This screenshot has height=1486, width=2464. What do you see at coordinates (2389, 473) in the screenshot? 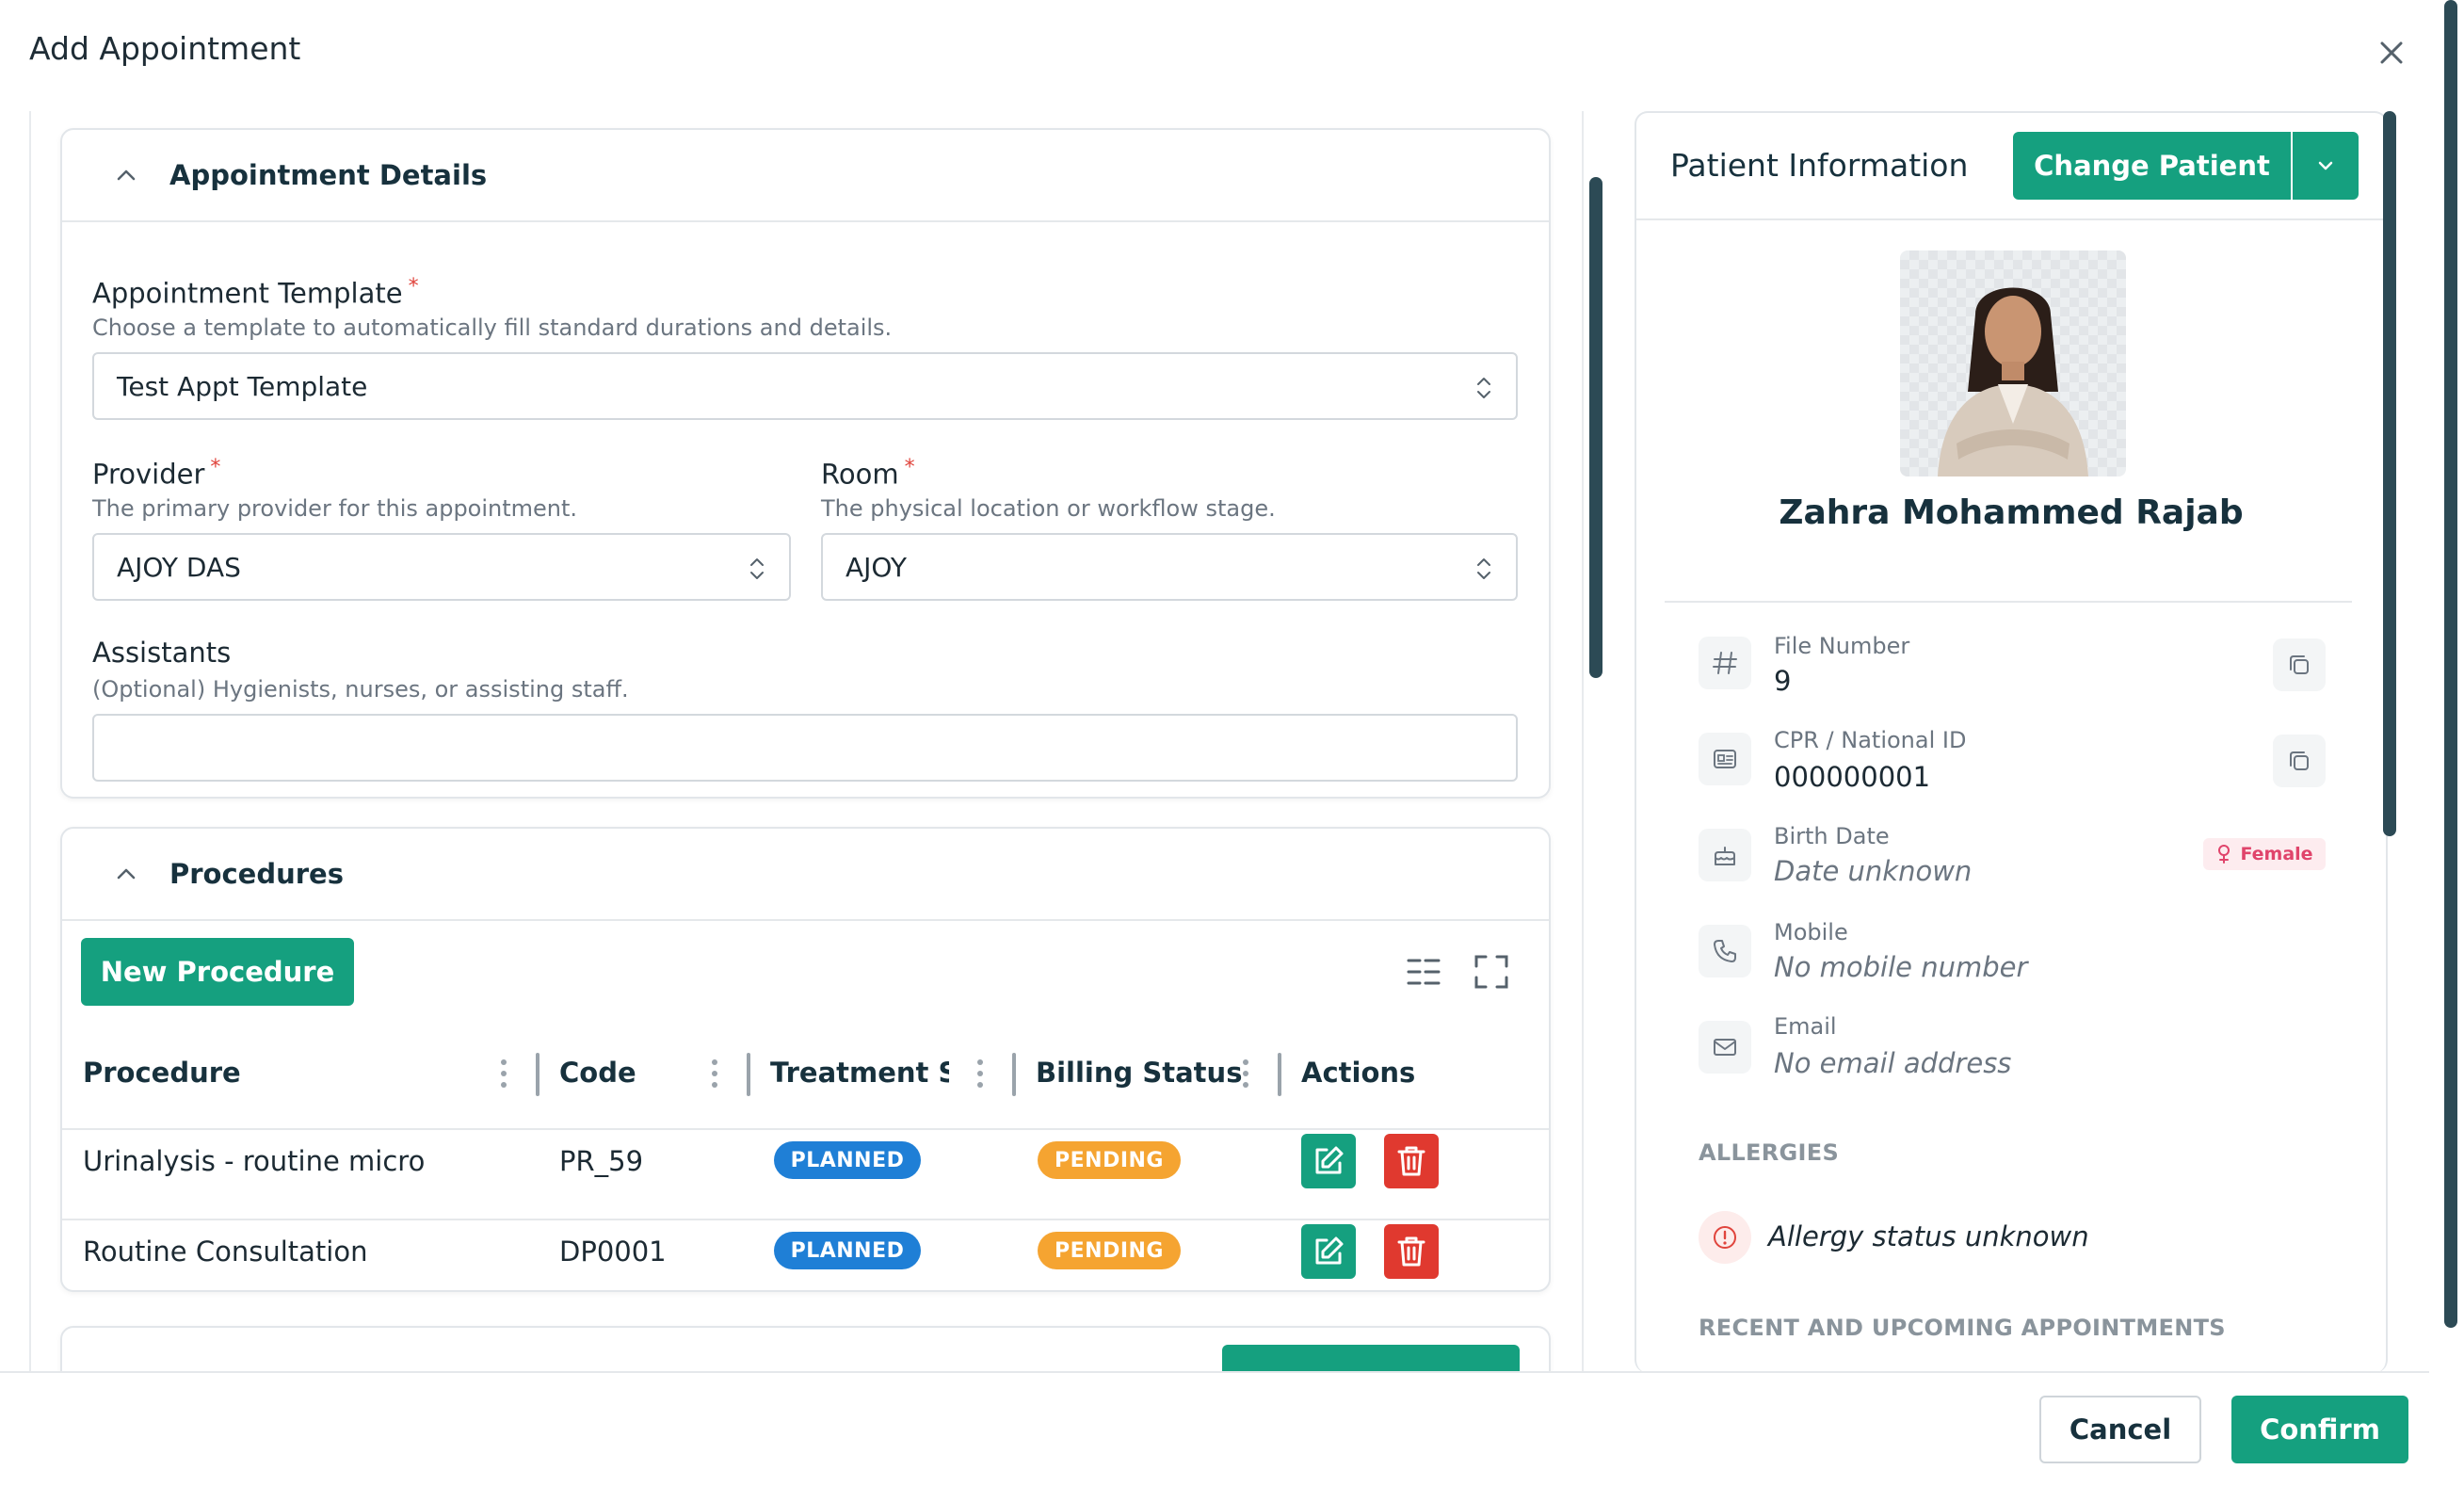
I see `patient-panel-scrollbar` at bounding box center [2389, 473].